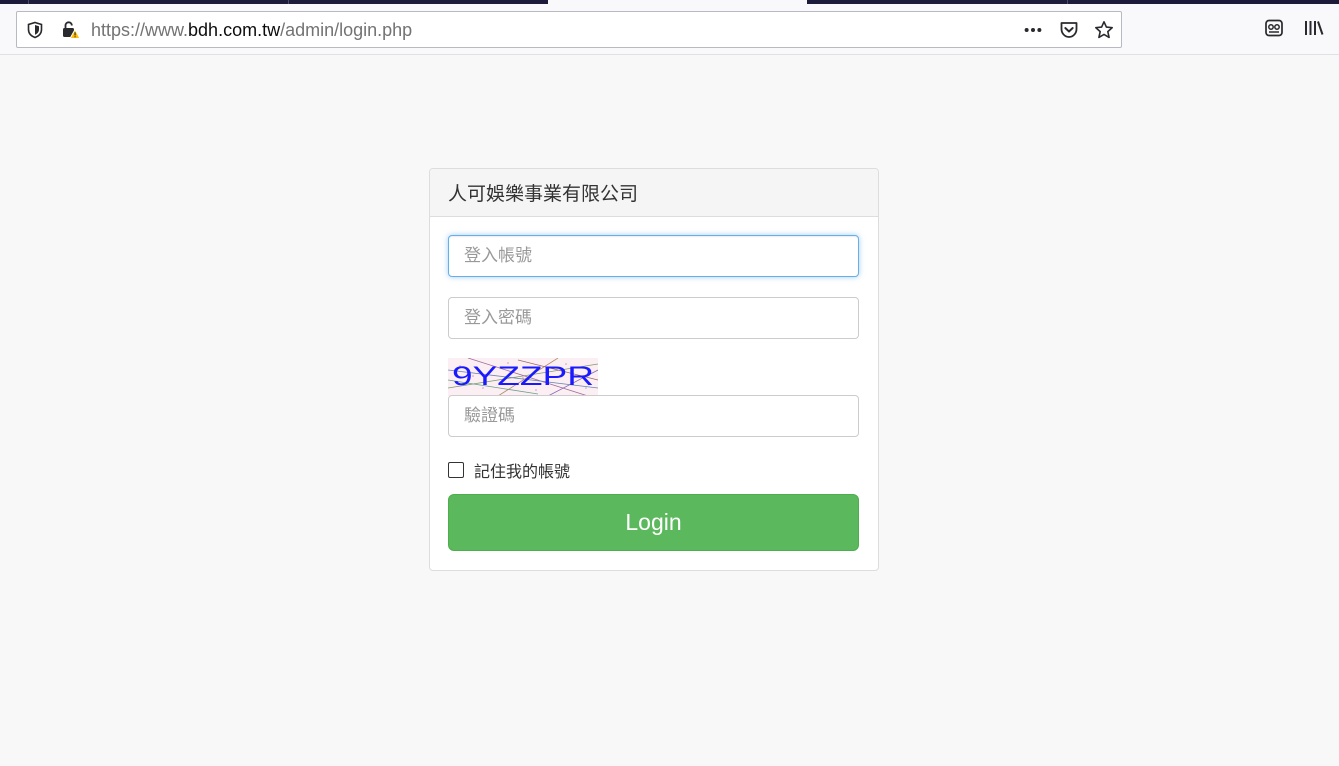 The height and width of the screenshot is (766, 1339). What do you see at coordinates (346, 30) in the screenshot?
I see `url-path: /admin/login.php` at bounding box center [346, 30].